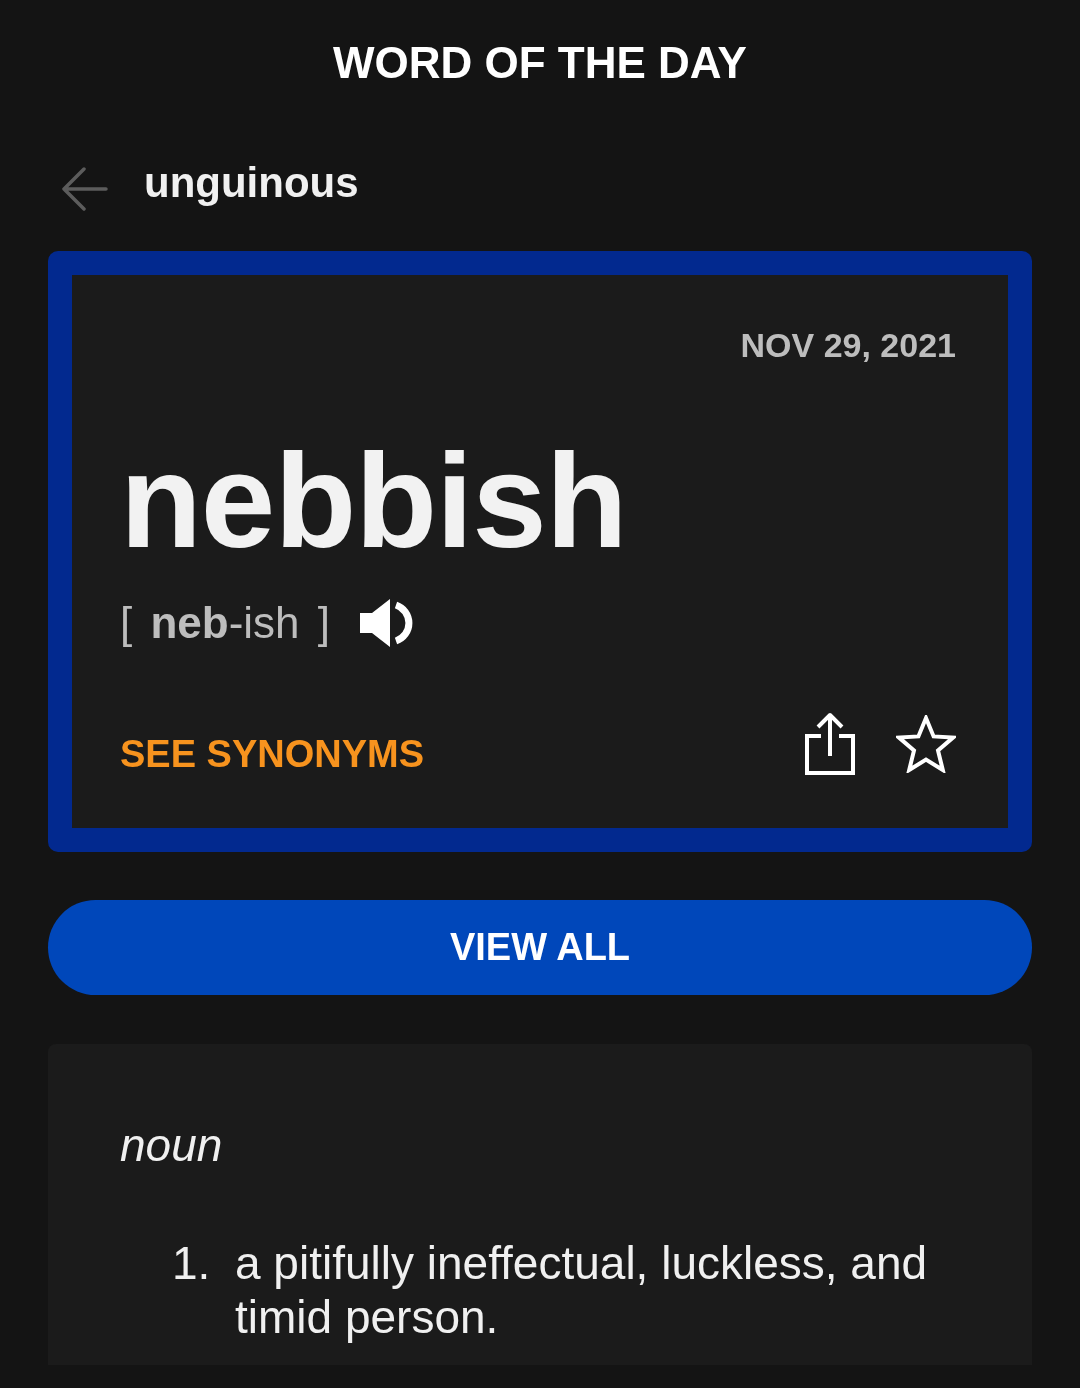 This screenshot has width=1080, height=1388. I want to click on pronunciation: [ neb-ish ], so click(225, 623).